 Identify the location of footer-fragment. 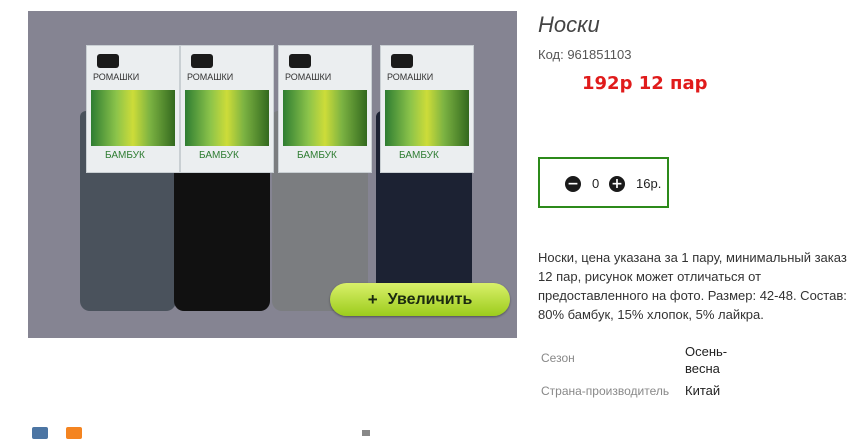
(366, 433).